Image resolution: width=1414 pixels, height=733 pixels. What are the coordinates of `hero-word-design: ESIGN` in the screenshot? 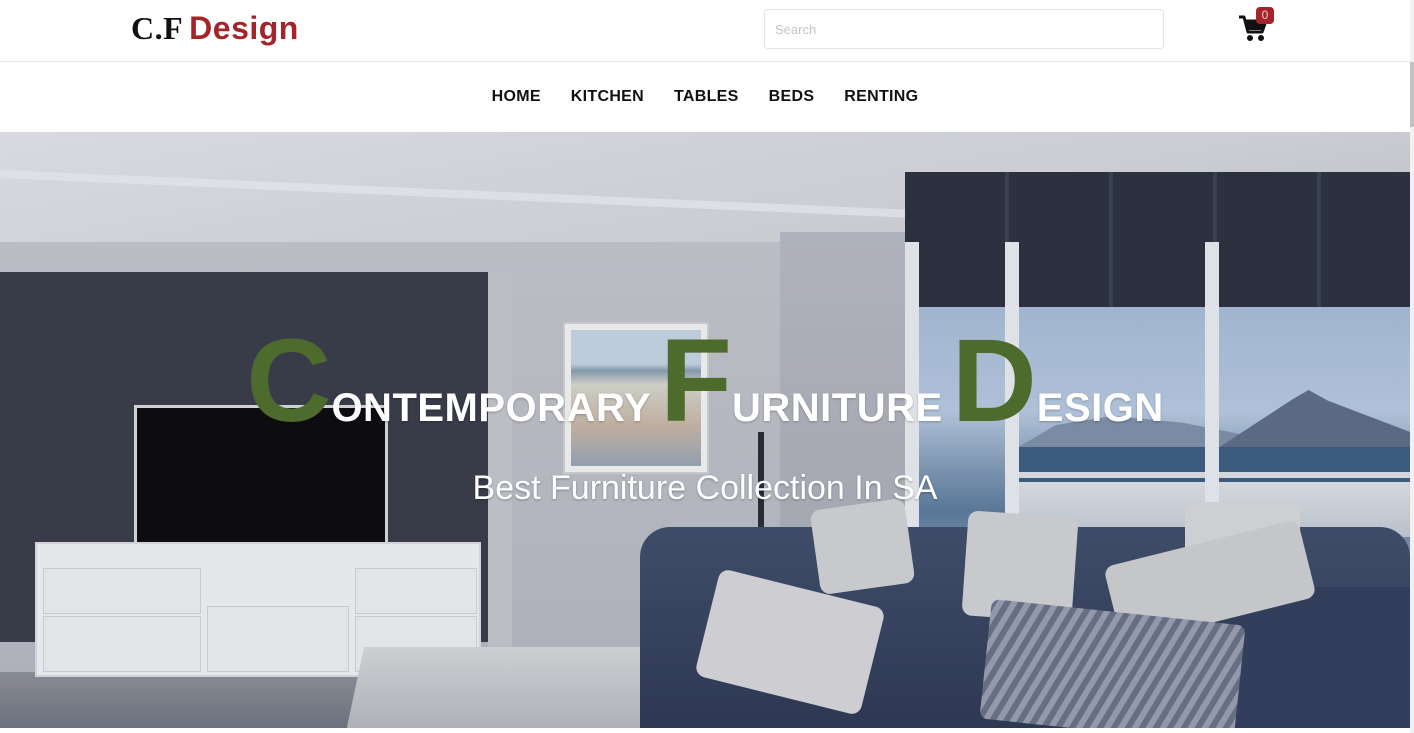 It's located at (1100, 408).